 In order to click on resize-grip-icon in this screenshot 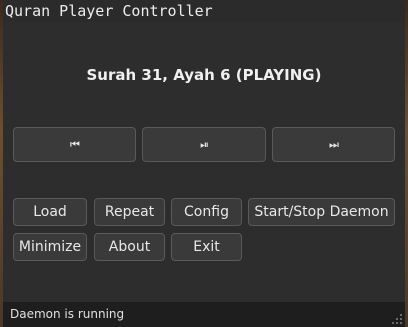, I will do `click(396, 318)`.